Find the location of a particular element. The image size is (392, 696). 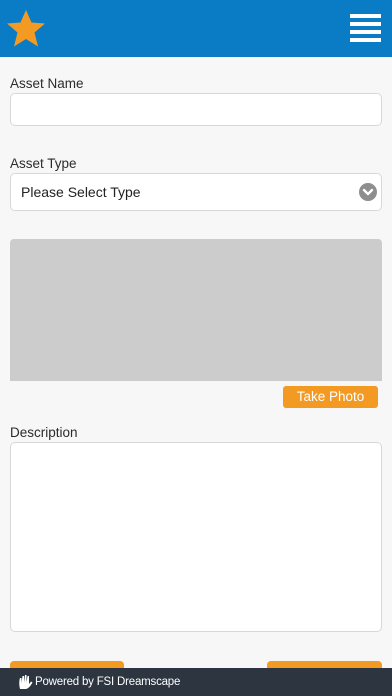

description-label: Description is located at coordinates (44, 432).